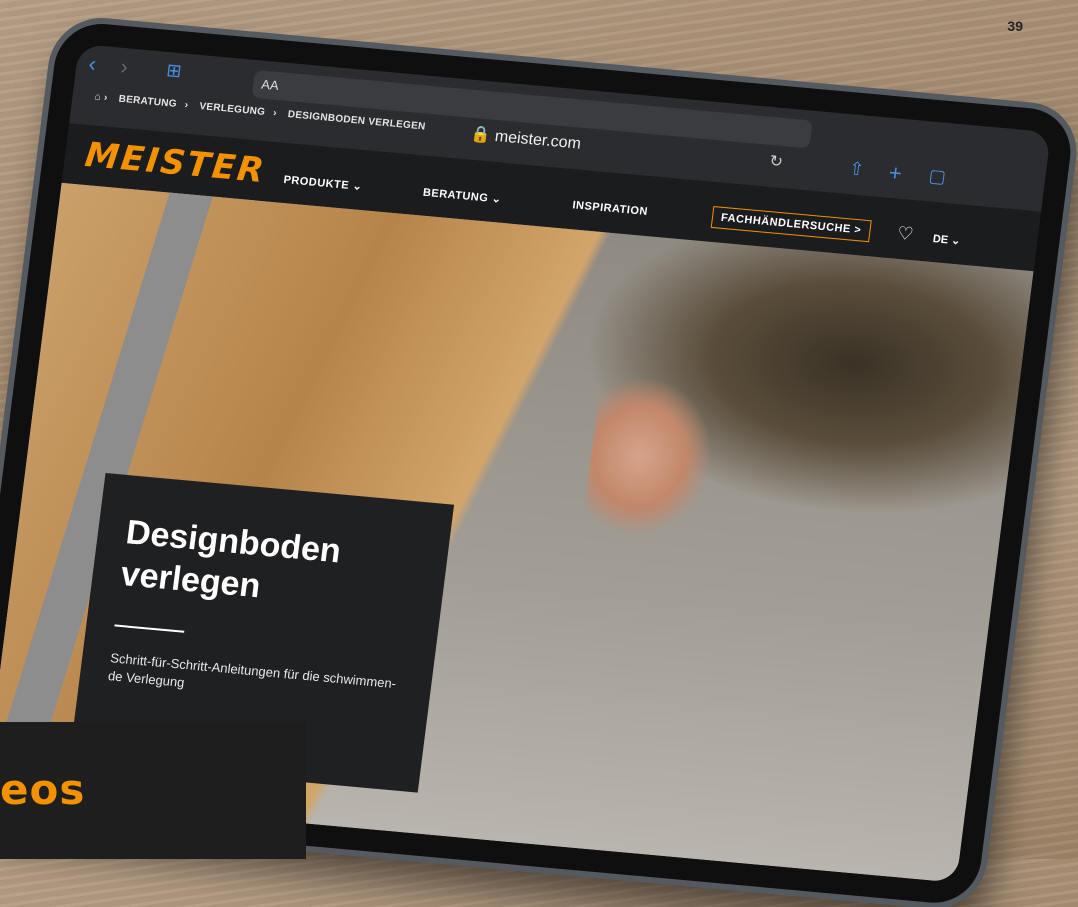 This screenshot has height=907, width=1078. I want to click on breadcrumb-item: VERLEGUNG, so click(232, 109).